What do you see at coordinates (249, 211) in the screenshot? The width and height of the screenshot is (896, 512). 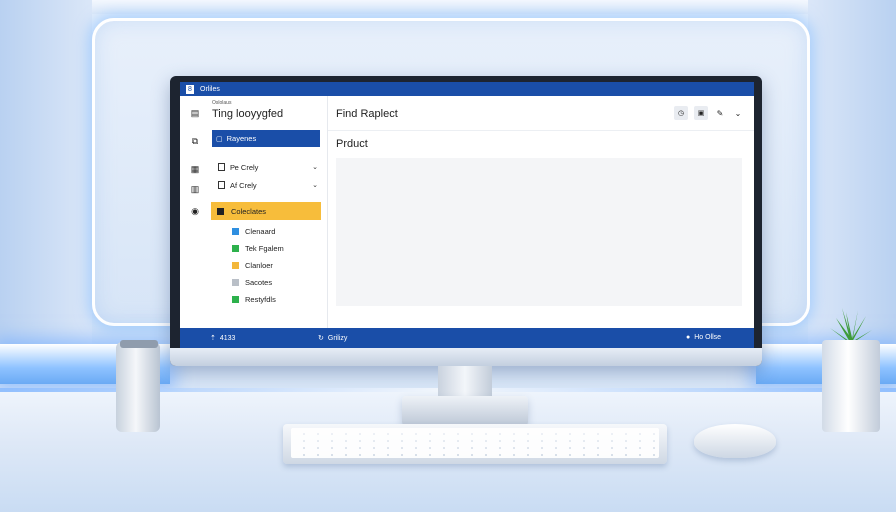 I see `sidebar-item-label: Coleclates` at bounding box center [249, 211].